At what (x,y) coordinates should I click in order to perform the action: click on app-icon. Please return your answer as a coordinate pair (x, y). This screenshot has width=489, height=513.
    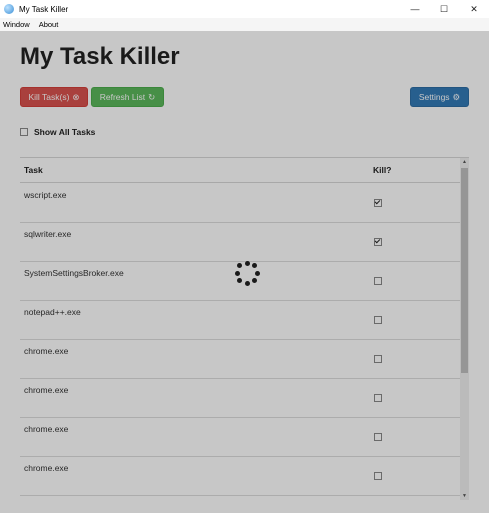
    Looking at the image, I should click on (9, 9).